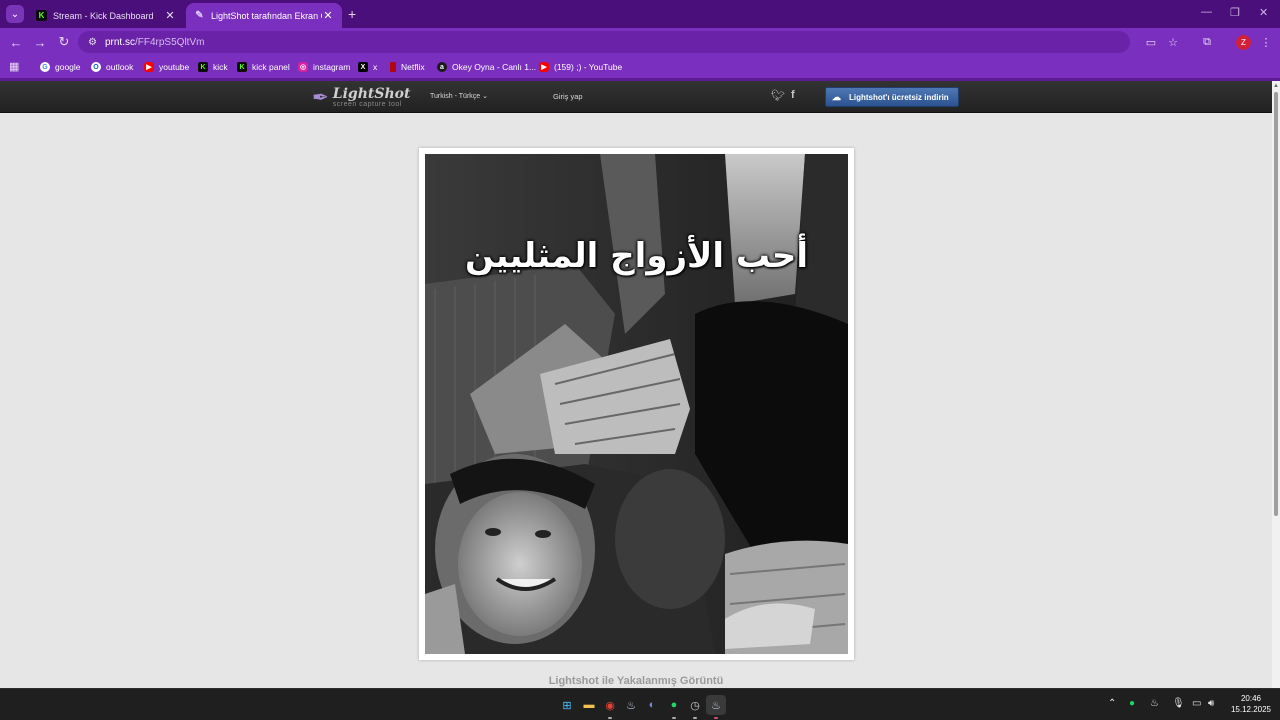 The height and width of the screenshot is (720, 1280). I want to click on language-selector: Turkish - Türkçe ⌄, so click(459, 96).